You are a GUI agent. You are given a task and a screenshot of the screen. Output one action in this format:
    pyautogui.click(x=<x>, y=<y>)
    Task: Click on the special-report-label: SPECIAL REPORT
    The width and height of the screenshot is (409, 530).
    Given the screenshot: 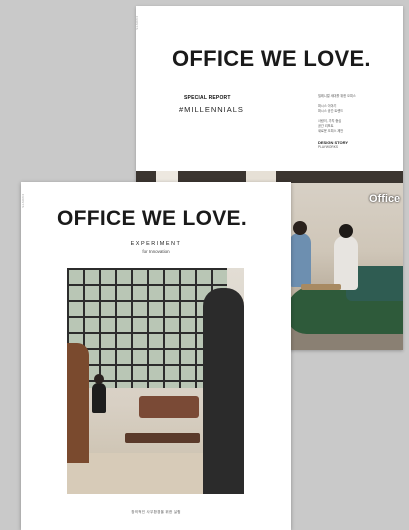 What is the action you would take?
    pyautogui.click(x=207, y=98)
    